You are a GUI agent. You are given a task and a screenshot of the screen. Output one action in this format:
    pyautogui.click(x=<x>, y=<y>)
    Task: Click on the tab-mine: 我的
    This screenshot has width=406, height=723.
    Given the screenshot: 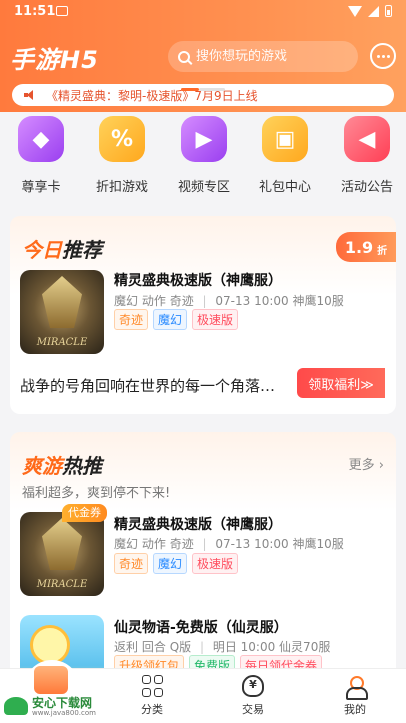 What is the action you would take?
    pyautogui.click(x=355, y=696)
    